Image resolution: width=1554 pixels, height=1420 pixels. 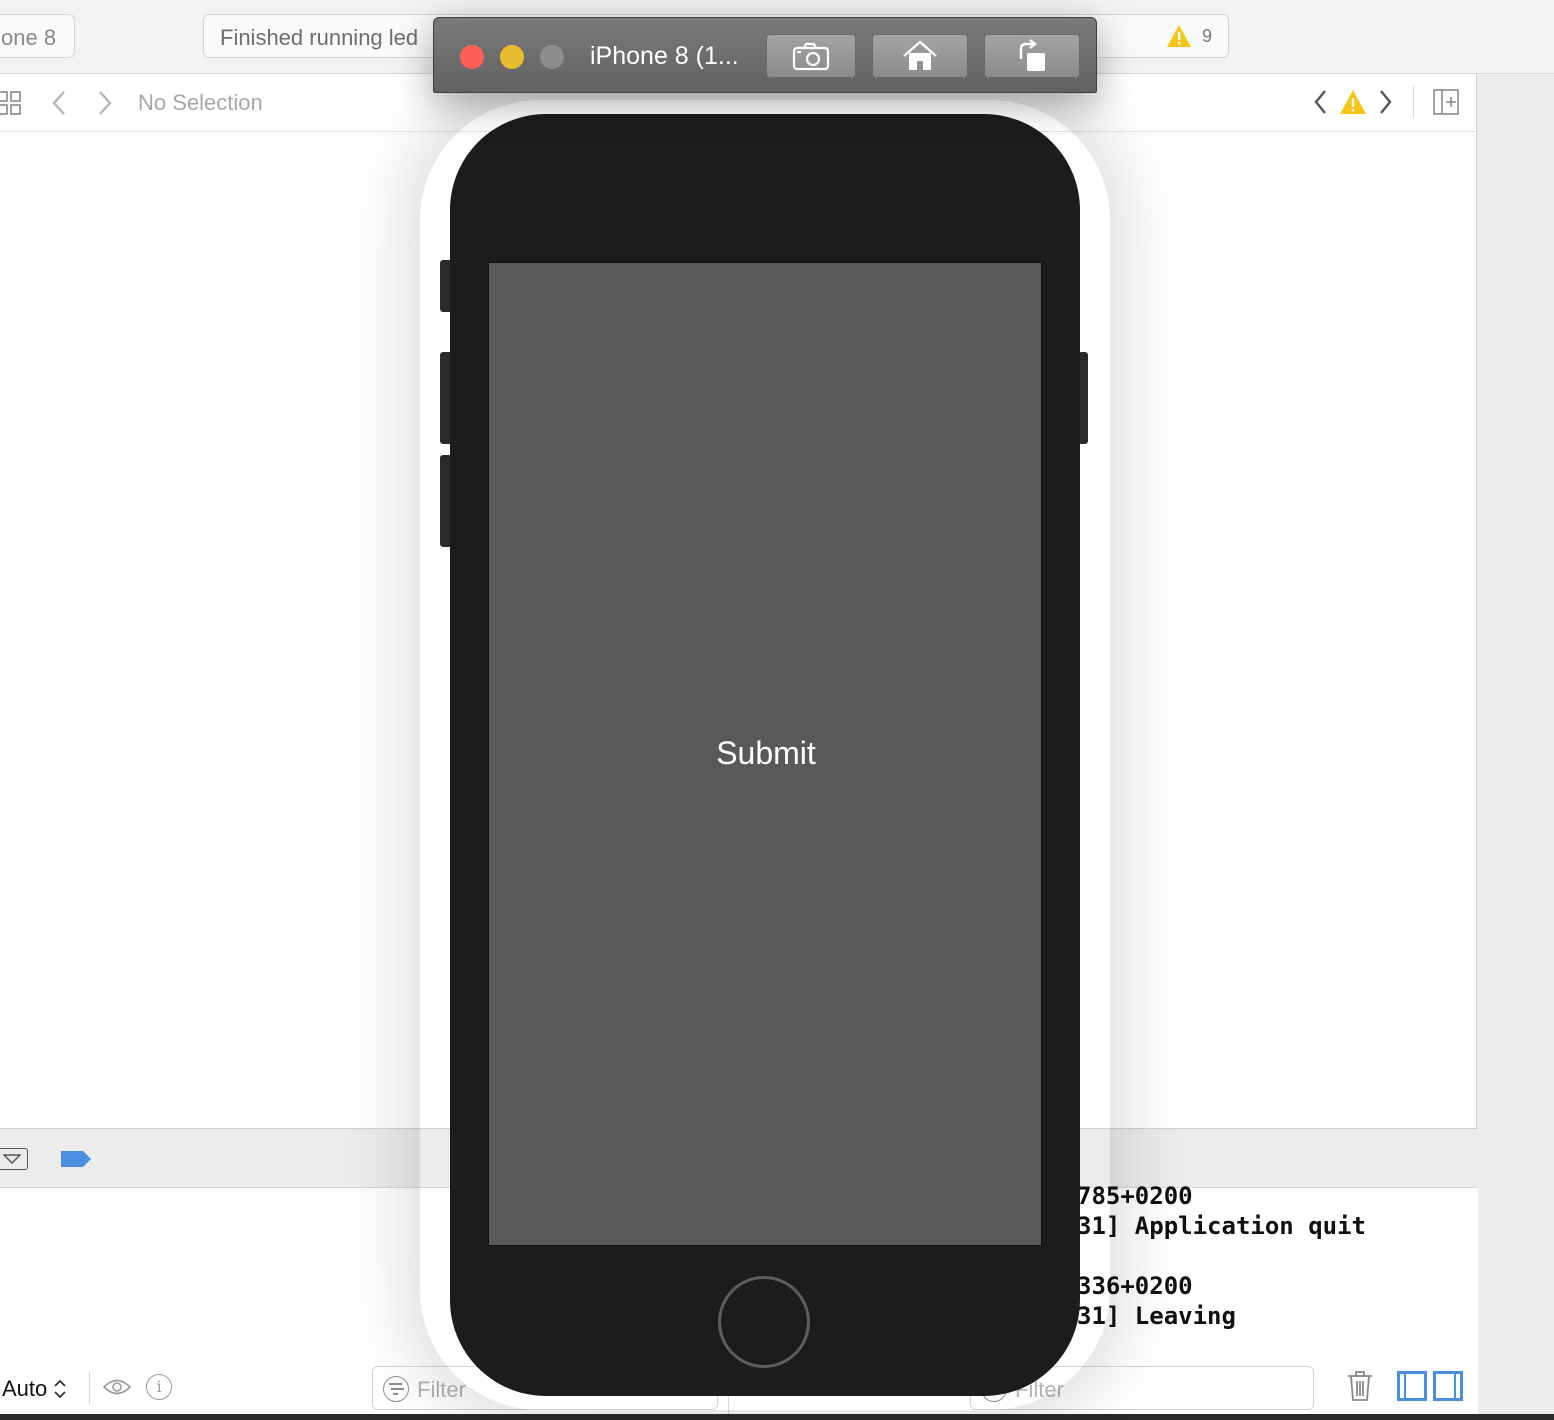 I want to click on home-icon, so click(x=920, y=55).